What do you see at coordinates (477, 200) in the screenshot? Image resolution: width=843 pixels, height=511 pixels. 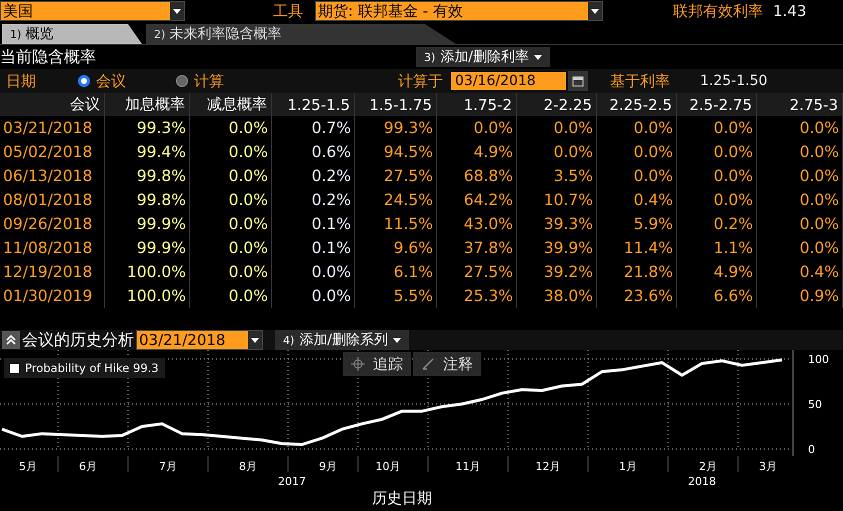 I see `table-cell: 64.2%` at bounding box center [477, 200].